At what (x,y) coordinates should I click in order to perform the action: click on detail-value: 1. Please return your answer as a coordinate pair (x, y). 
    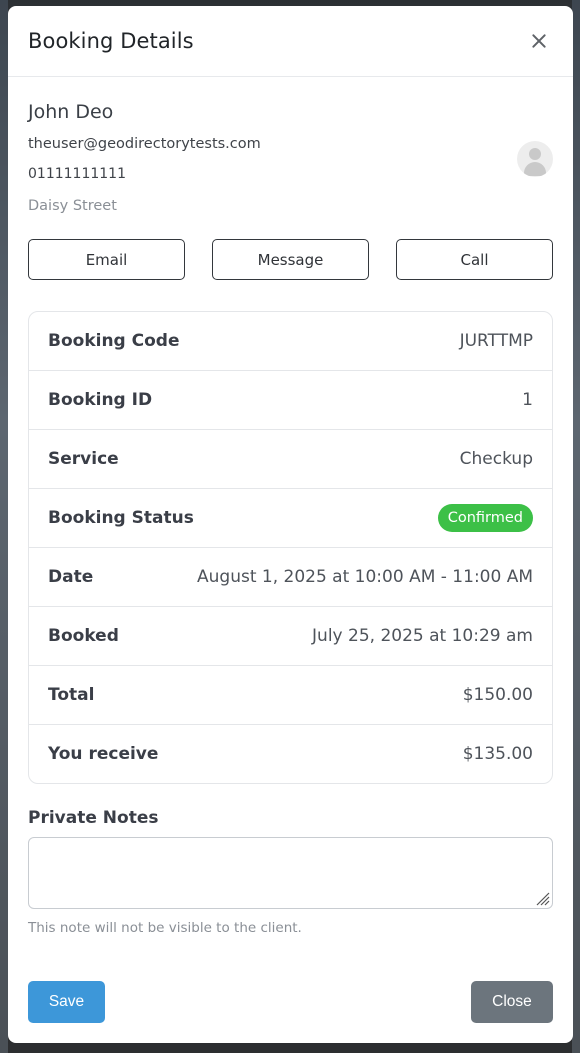
    Looking at the image, I should click on (527, 400).